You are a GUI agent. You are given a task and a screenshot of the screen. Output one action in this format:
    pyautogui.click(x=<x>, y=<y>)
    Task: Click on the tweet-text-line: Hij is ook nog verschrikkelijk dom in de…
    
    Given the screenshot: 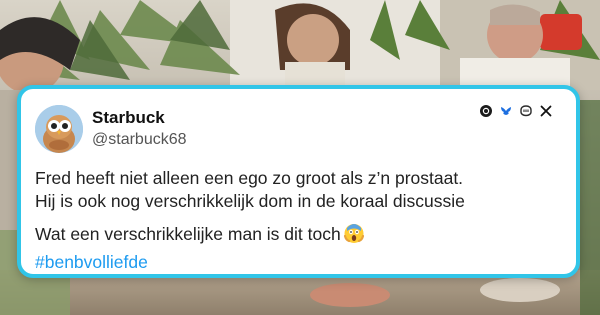 What is the action you would take?
    pyautogui.click(x=250, y=201)
    